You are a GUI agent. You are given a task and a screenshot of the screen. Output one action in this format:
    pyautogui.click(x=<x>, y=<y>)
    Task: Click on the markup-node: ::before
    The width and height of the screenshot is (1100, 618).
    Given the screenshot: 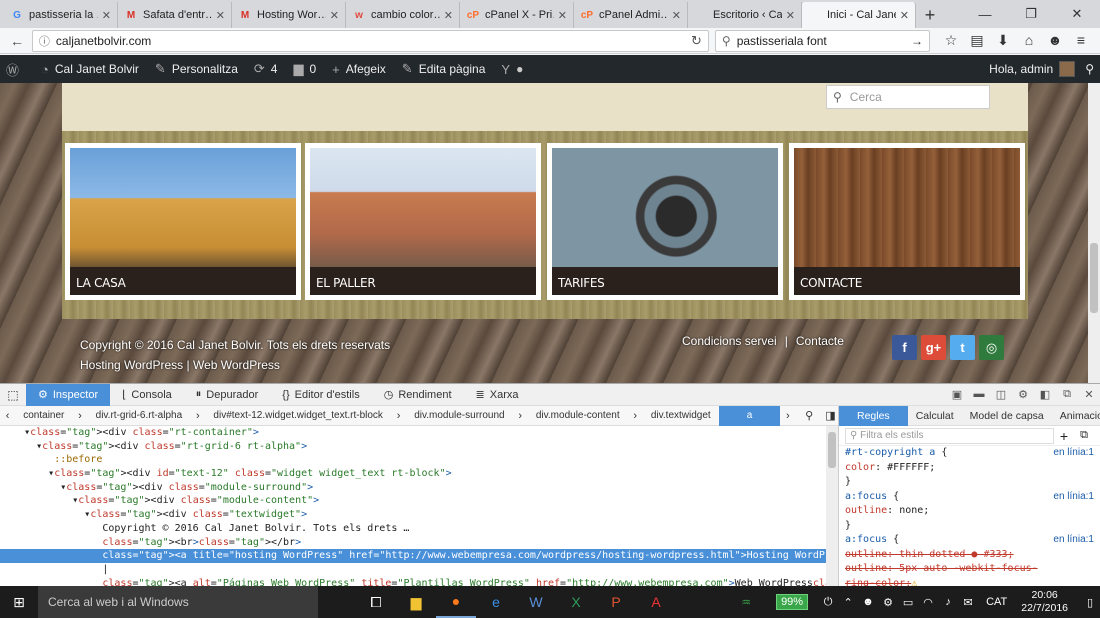 What is the action you would take?
    pyautogui.click(x=413, y=460)
    